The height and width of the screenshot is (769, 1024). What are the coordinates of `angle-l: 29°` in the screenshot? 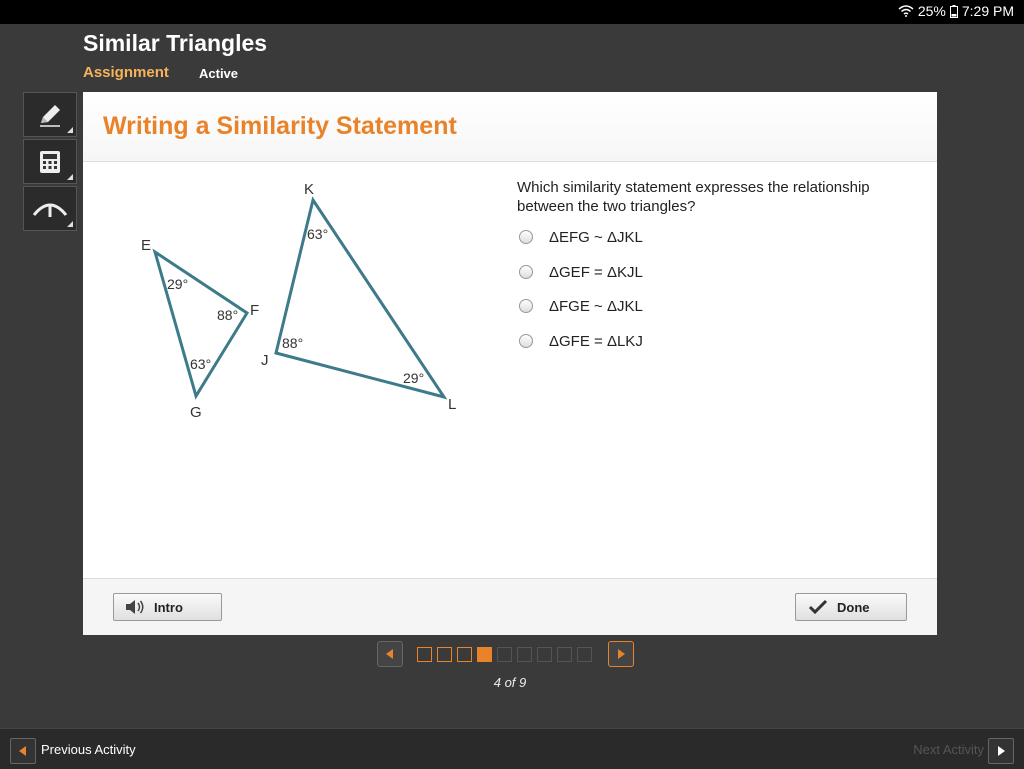 It's located at (413, 378).